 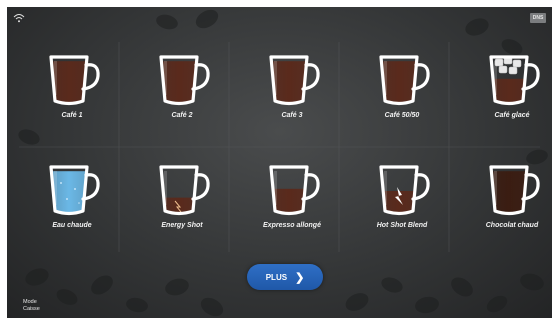 I want to click on drink-label: Energy Shot, so click(x=182, y=225).